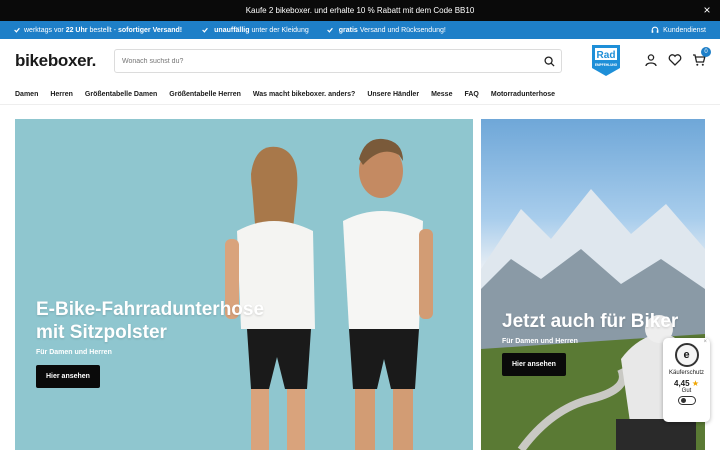  What do you see at coordinates (232, 30) in the screenshot?
I see `usp-bold: unauffällig` at bounding box center [232, 30].